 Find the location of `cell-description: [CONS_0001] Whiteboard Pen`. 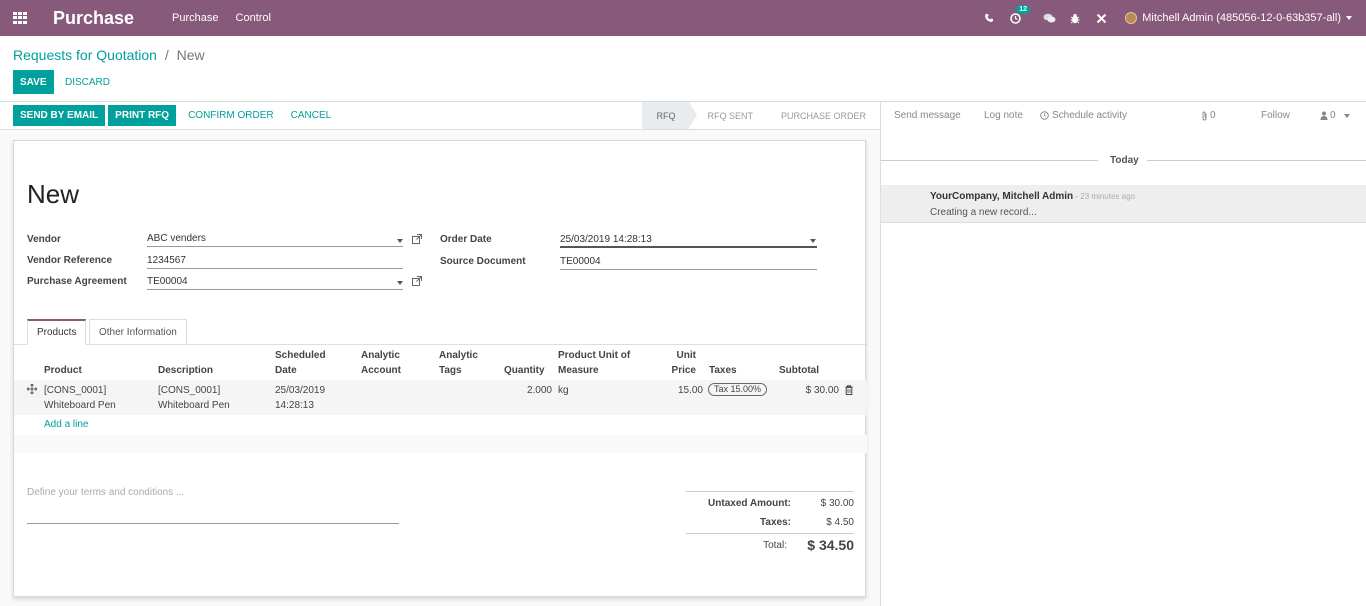

cell-description: [CONS_0001] Whiteboard Pen is located at coordinates (194, 398).